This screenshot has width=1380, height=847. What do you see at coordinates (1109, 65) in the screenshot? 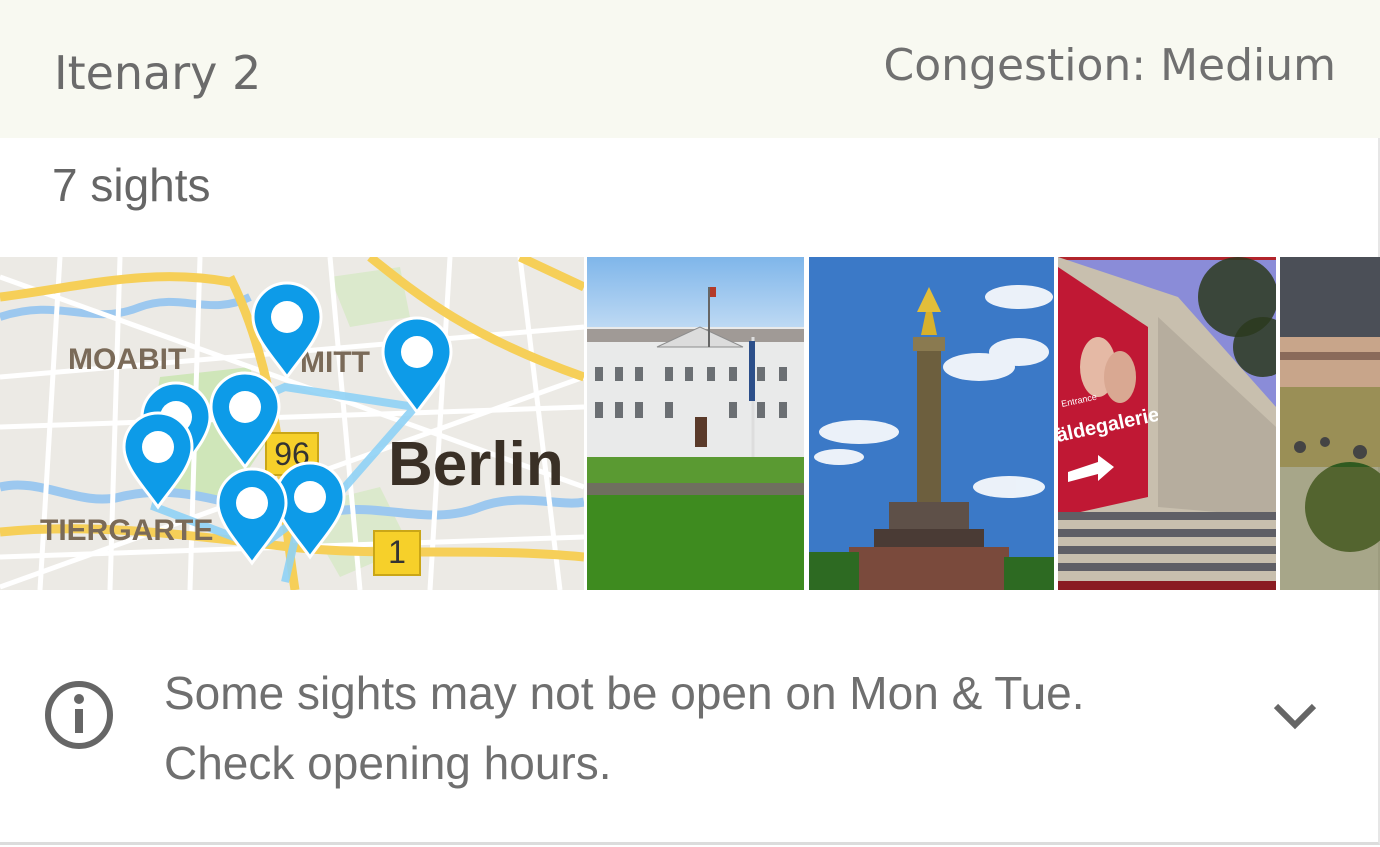
I see `congestion-label: Congestion: Medium` at bounding box center [1109, 65].